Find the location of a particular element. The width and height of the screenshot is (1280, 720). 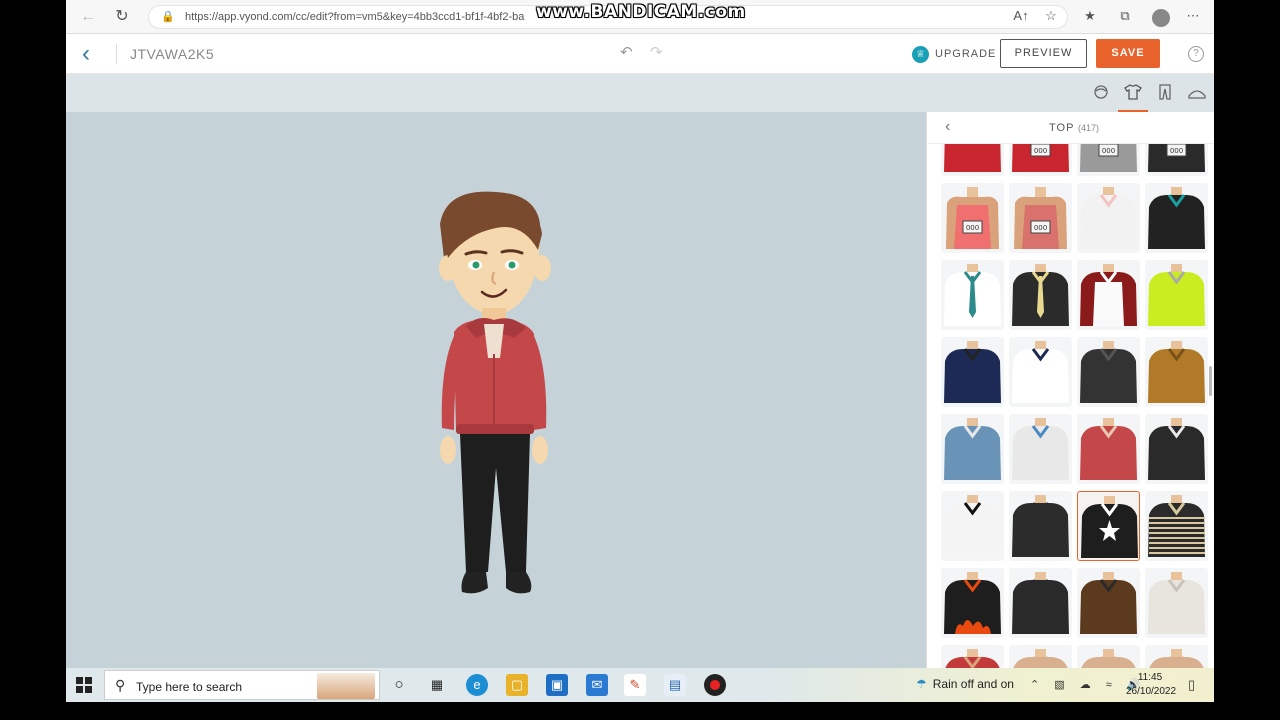

edge-icon: e is located at coordinates (477, 685).